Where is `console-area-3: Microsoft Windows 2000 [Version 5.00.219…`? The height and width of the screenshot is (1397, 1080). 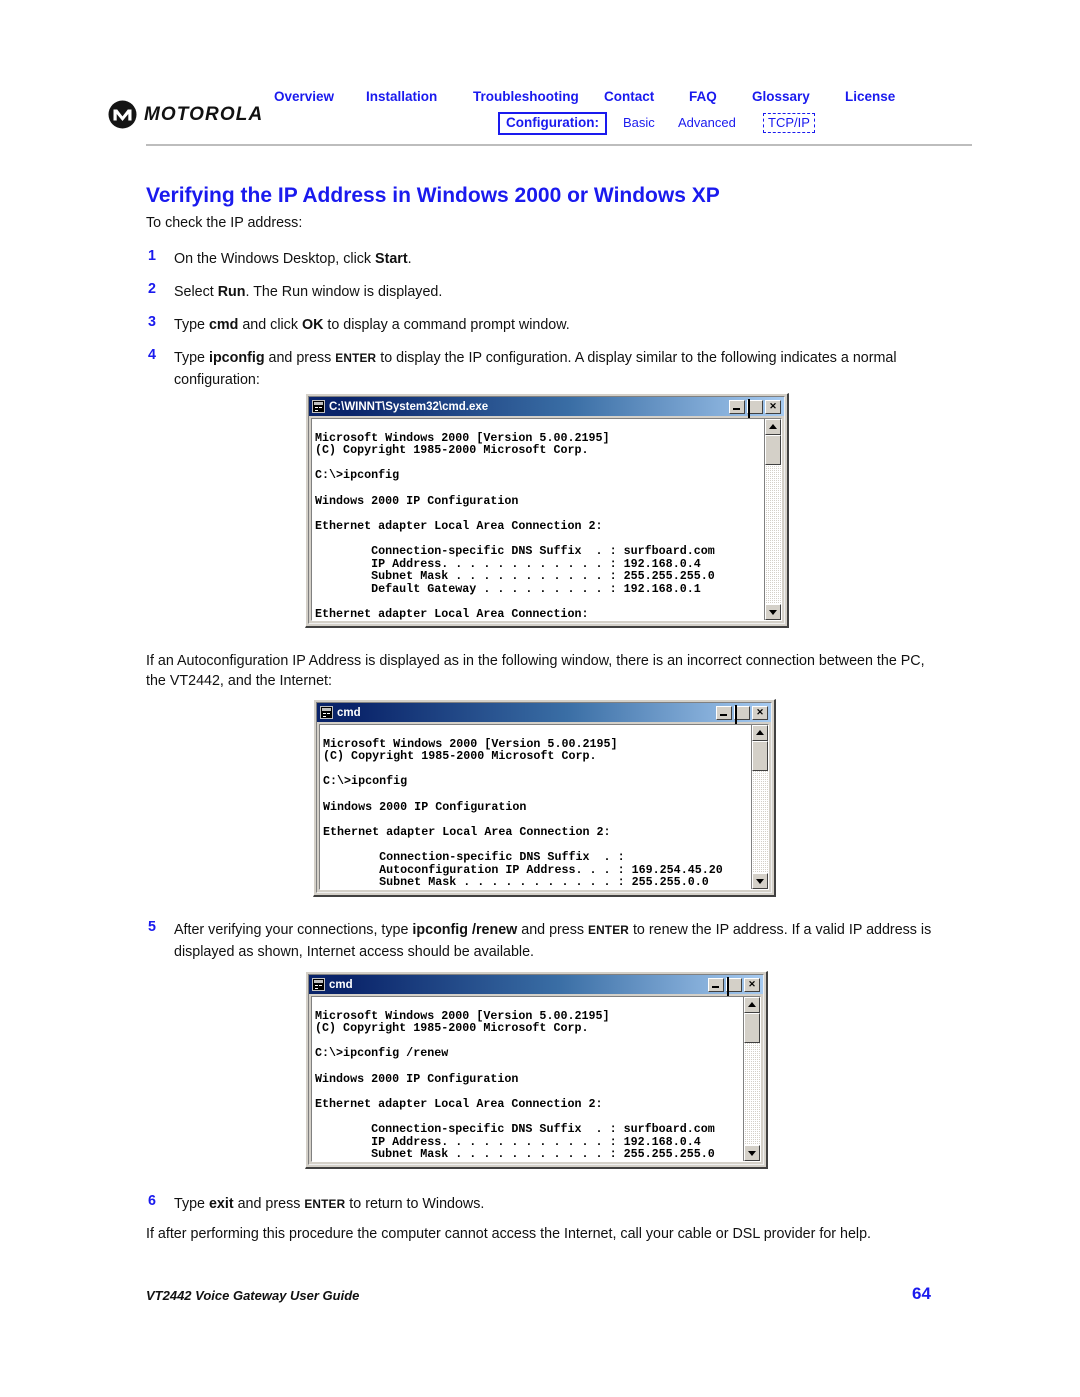
console-area-3: Microsoft Windows 2000 [Version 5.00.219… is located at coordinates (536, 1079).